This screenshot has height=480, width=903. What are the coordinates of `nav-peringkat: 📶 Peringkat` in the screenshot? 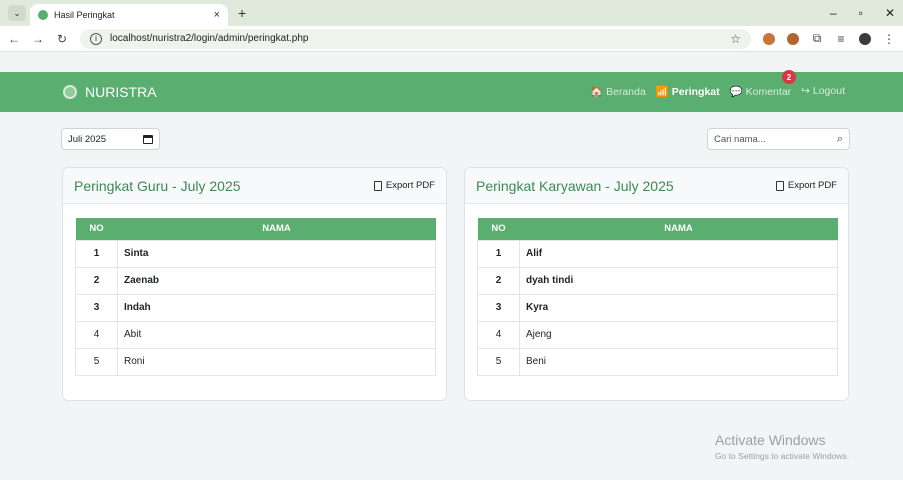 It's located at (688, 91).